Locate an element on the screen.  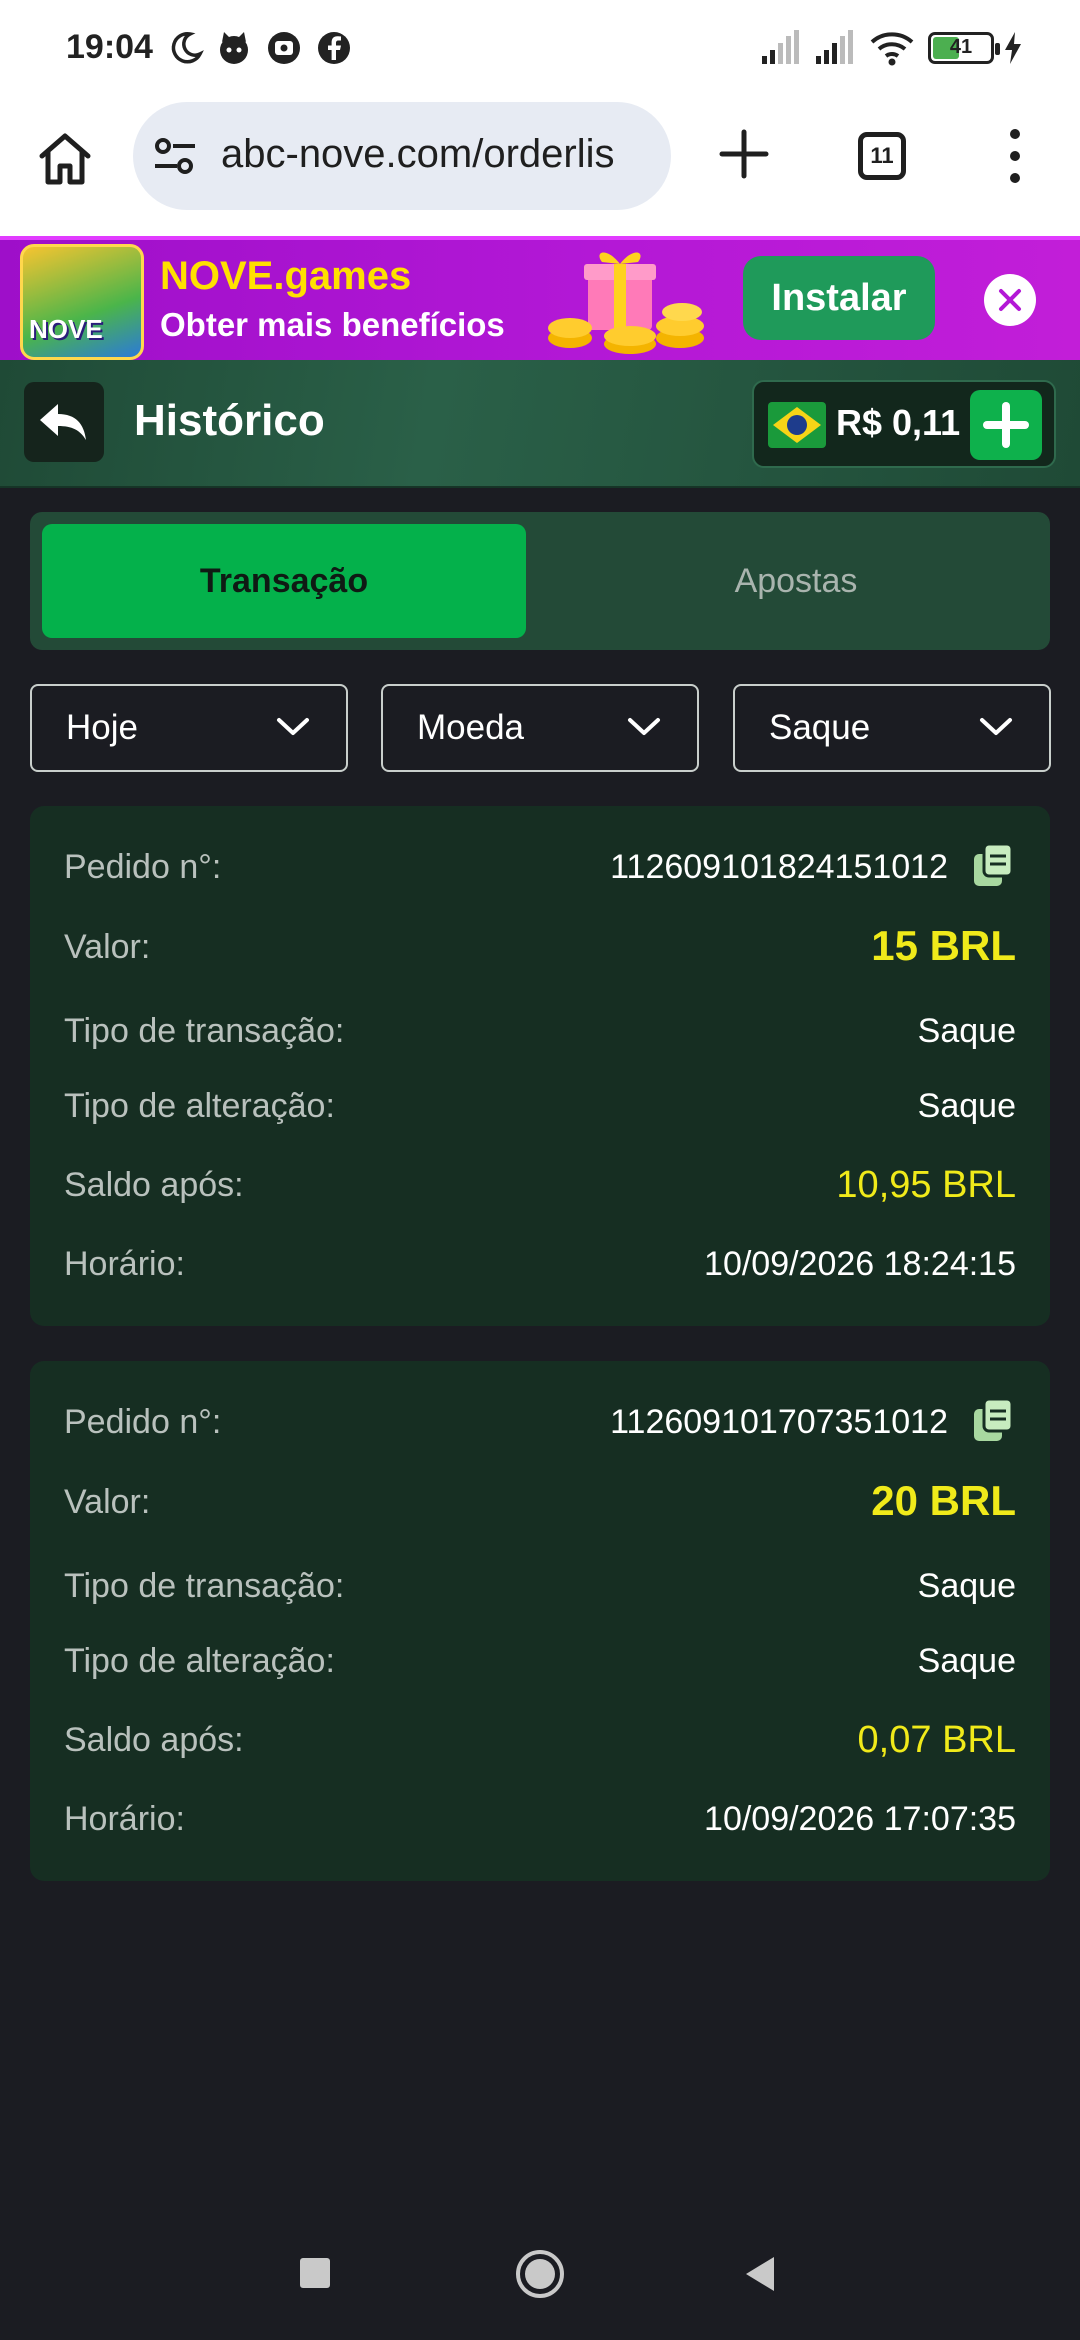
brazil-flag-icon is located at coordinates (797, 425).